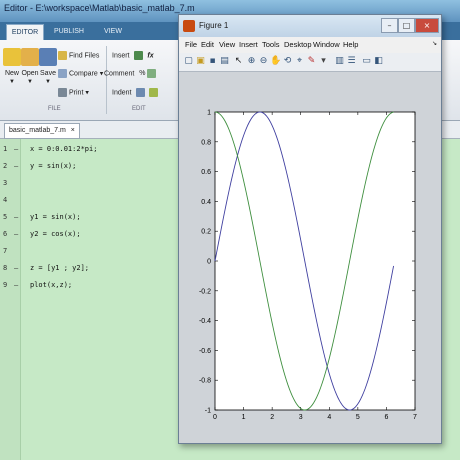 The height and width of the screenshot is (460, 460). I want to click on menu-edit: Edit, so click(207, 44).